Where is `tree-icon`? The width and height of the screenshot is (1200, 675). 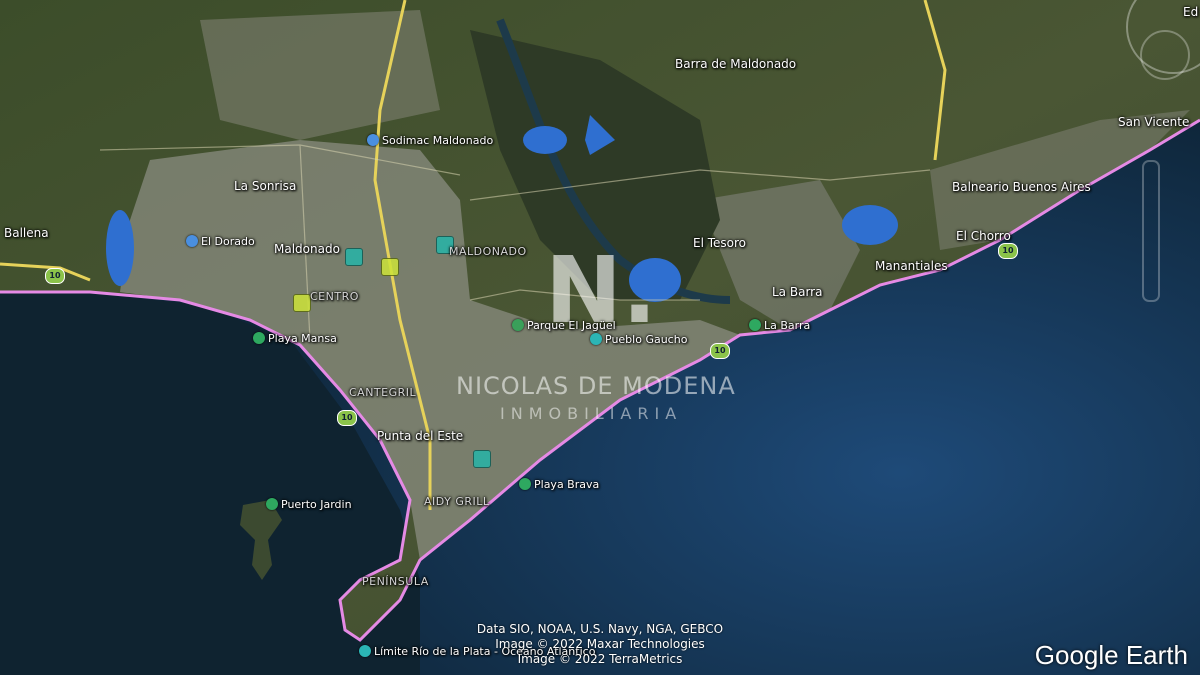
tree-icon is located at coordinates (518, 325).